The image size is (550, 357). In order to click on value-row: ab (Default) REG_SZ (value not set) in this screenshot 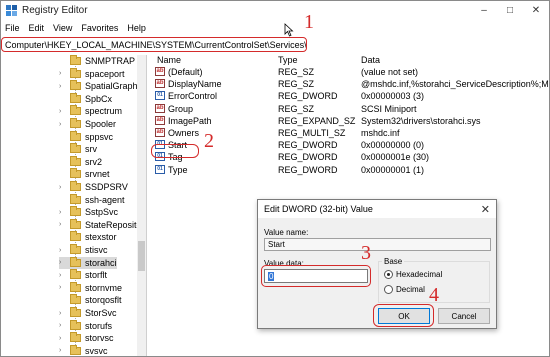, I will do `click(349, 73)`.